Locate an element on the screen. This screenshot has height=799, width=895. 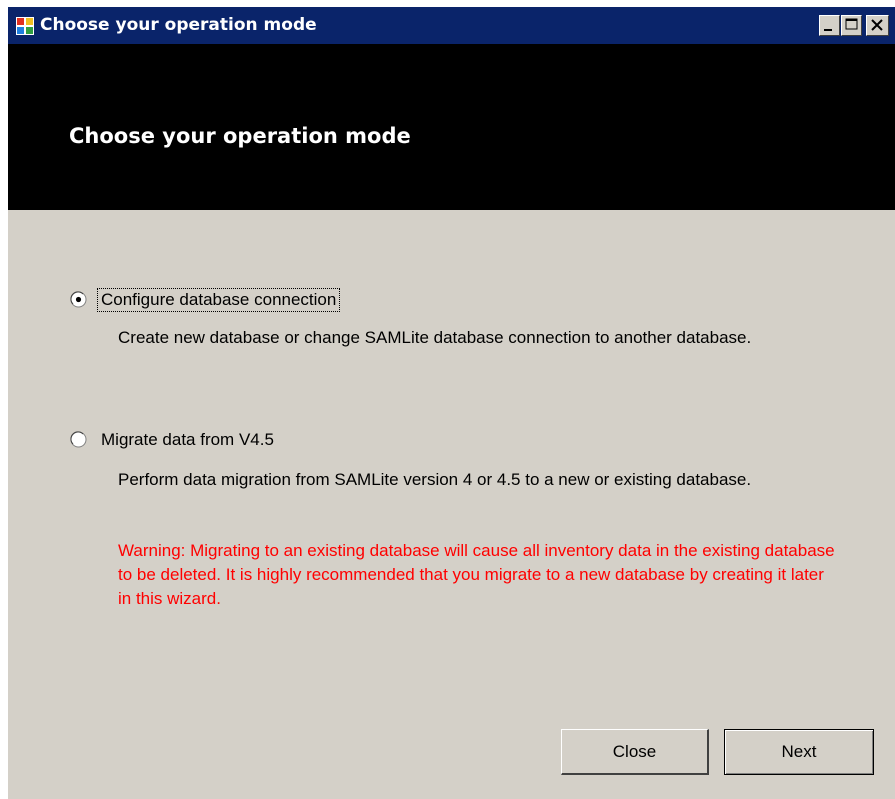
radio-migrate-data is located at coordinates (78, 439).